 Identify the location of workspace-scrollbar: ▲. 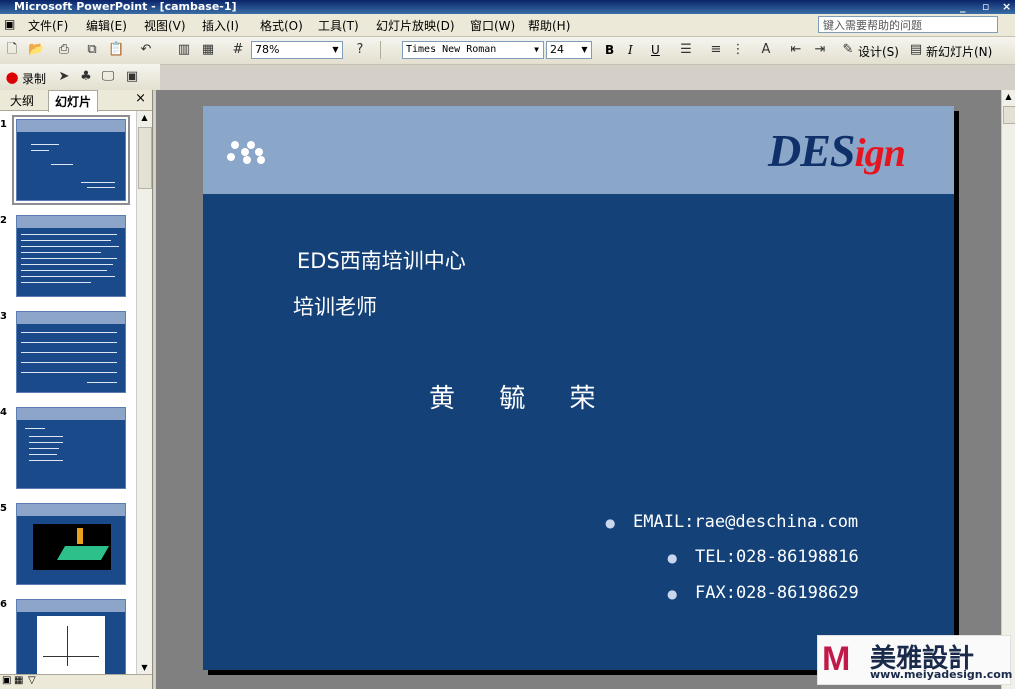
(1008, 389).